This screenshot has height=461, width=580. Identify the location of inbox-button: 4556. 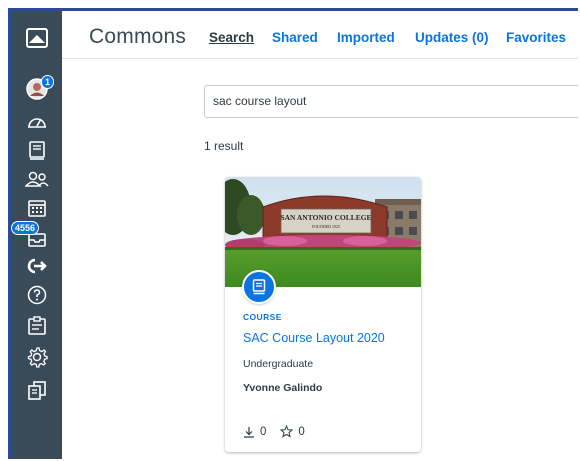
(36, 236).